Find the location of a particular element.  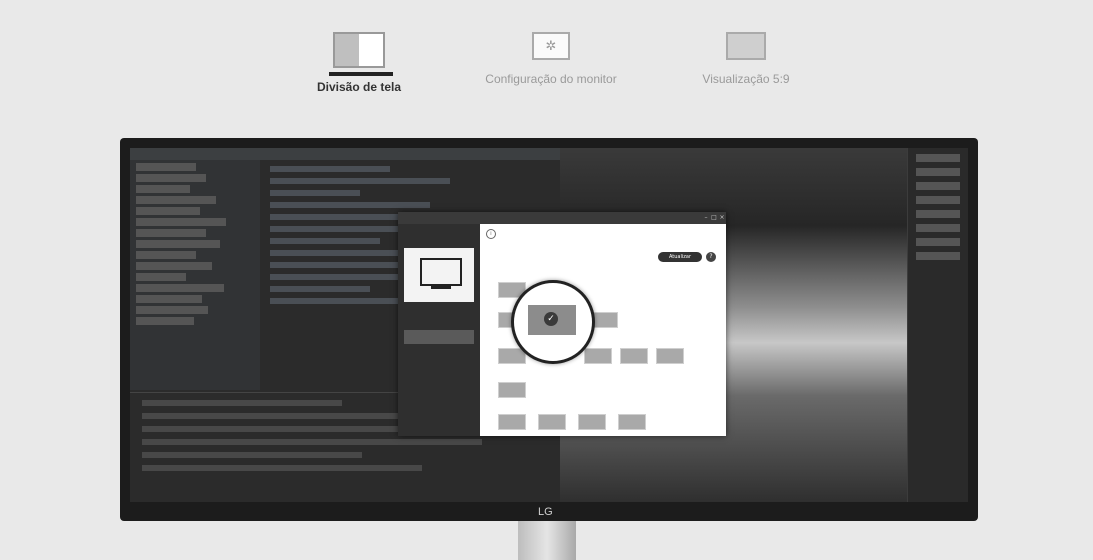

dialog-sidebar is located at coordinates (439, 330).